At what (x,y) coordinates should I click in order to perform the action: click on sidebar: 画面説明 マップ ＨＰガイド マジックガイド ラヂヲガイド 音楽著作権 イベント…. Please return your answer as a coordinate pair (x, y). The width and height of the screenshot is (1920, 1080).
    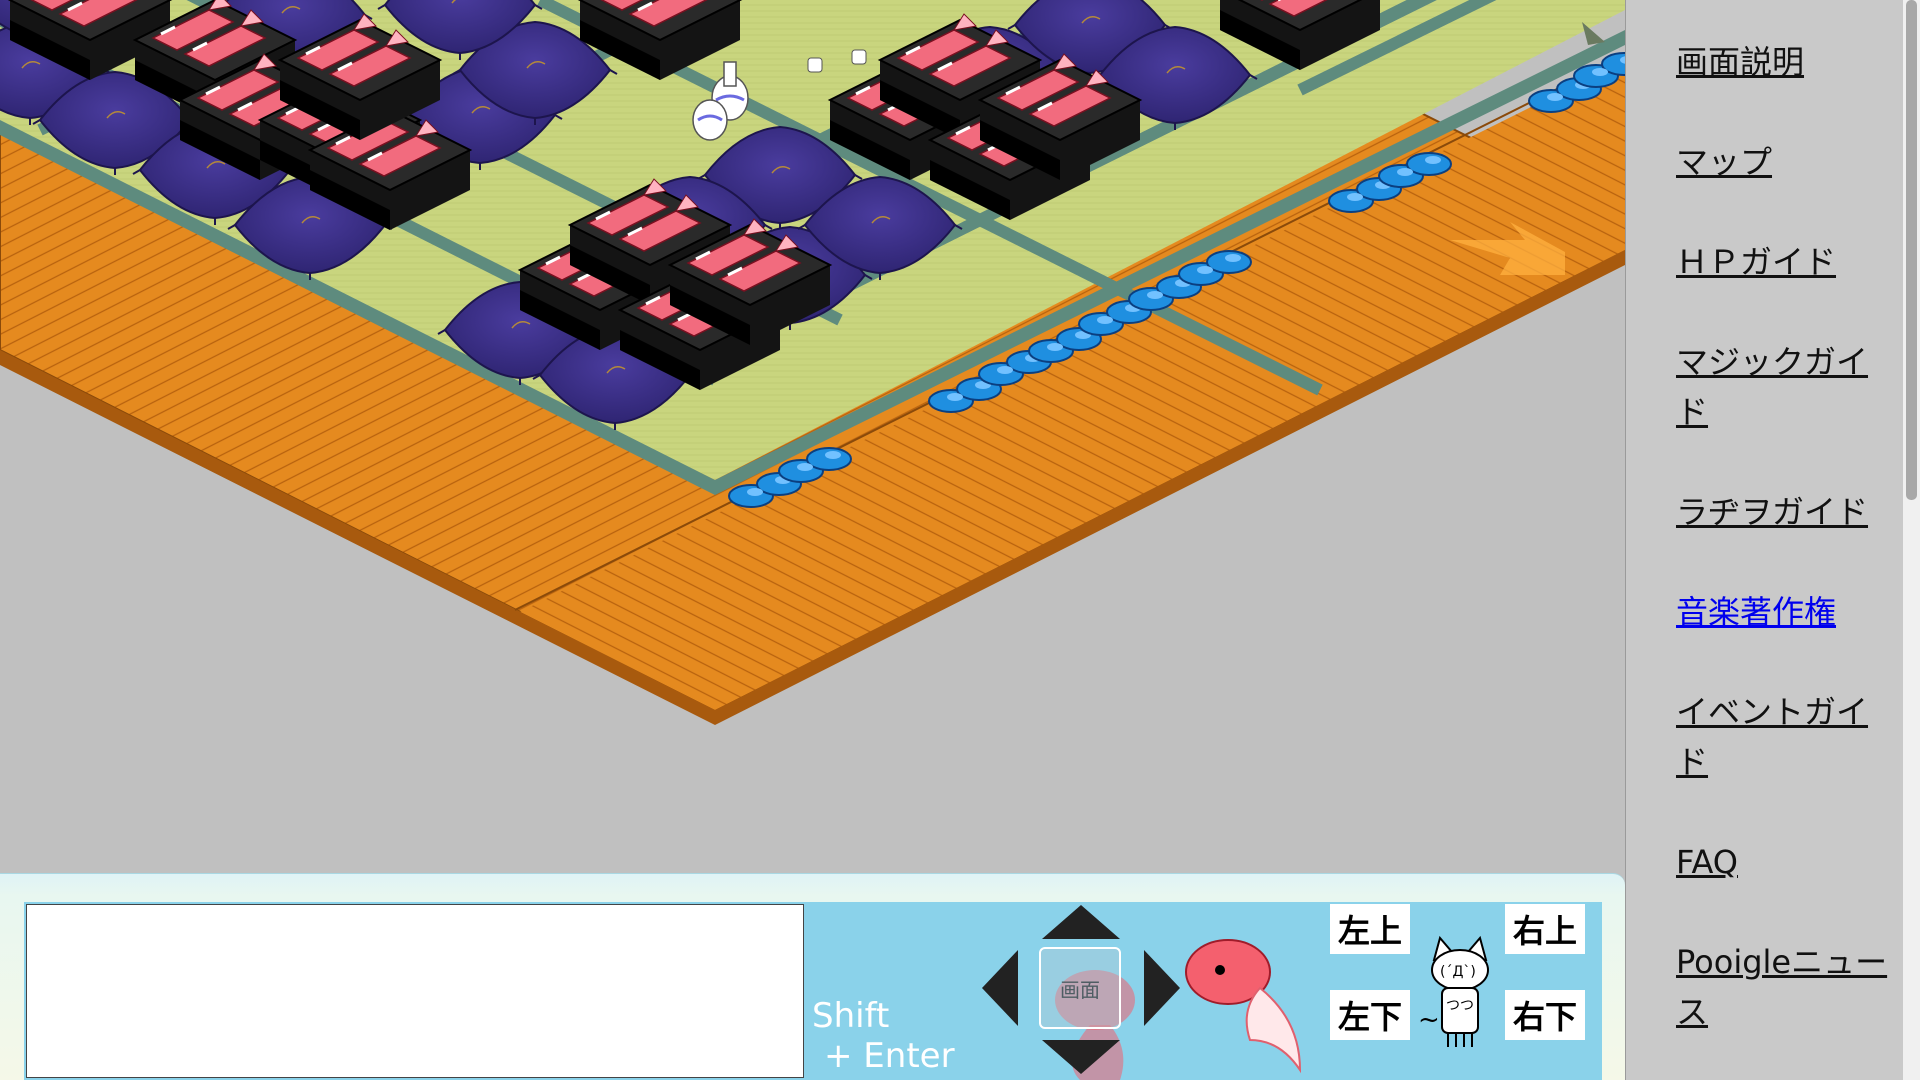
    Looking at the image, I should click on (1764, 540).